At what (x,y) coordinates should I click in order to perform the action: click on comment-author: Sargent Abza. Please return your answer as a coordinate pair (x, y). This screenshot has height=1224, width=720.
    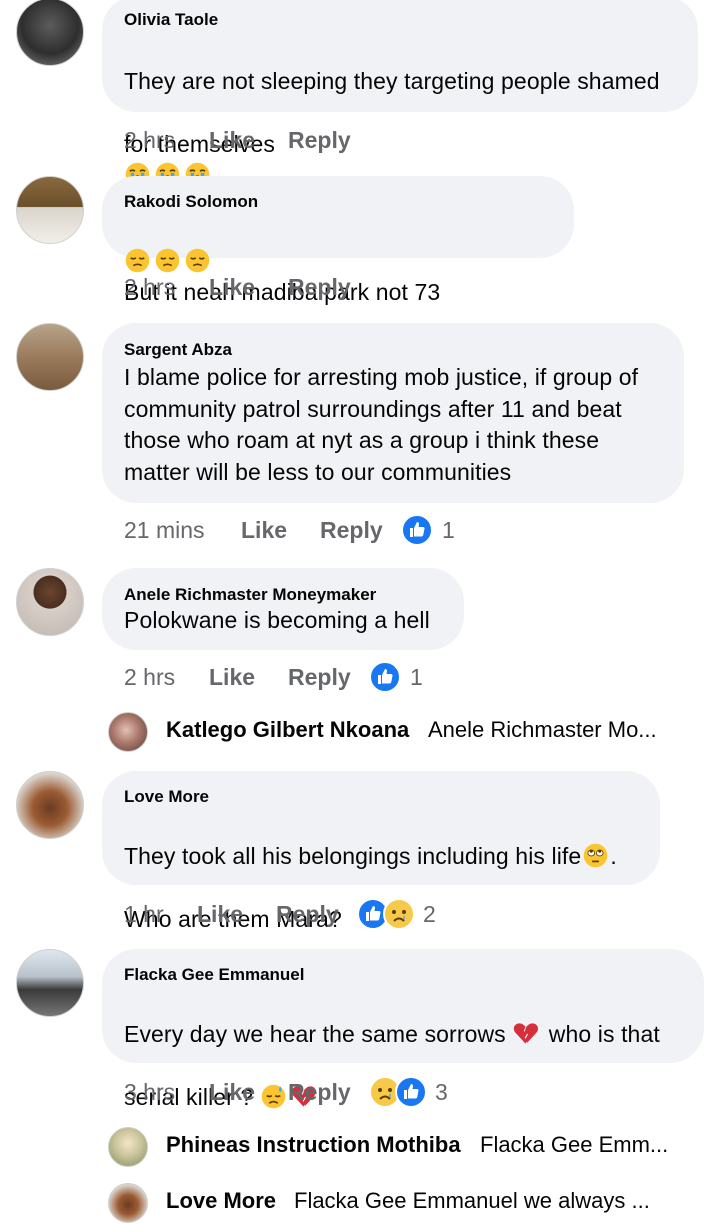
    Looking at the image, I should click on (178, 350).